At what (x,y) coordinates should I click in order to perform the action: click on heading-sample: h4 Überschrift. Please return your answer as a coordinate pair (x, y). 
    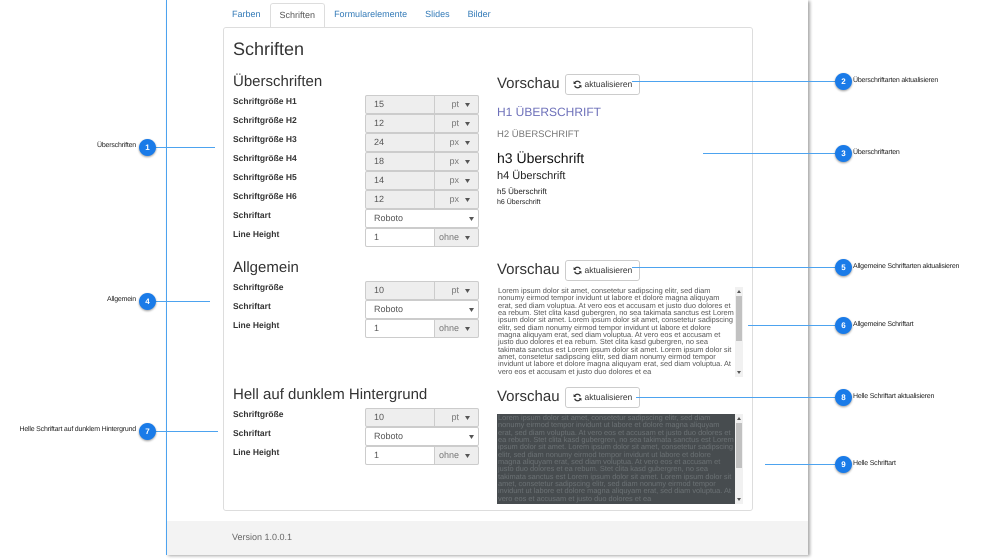
    Looking at the image, I should click on (531, 177).